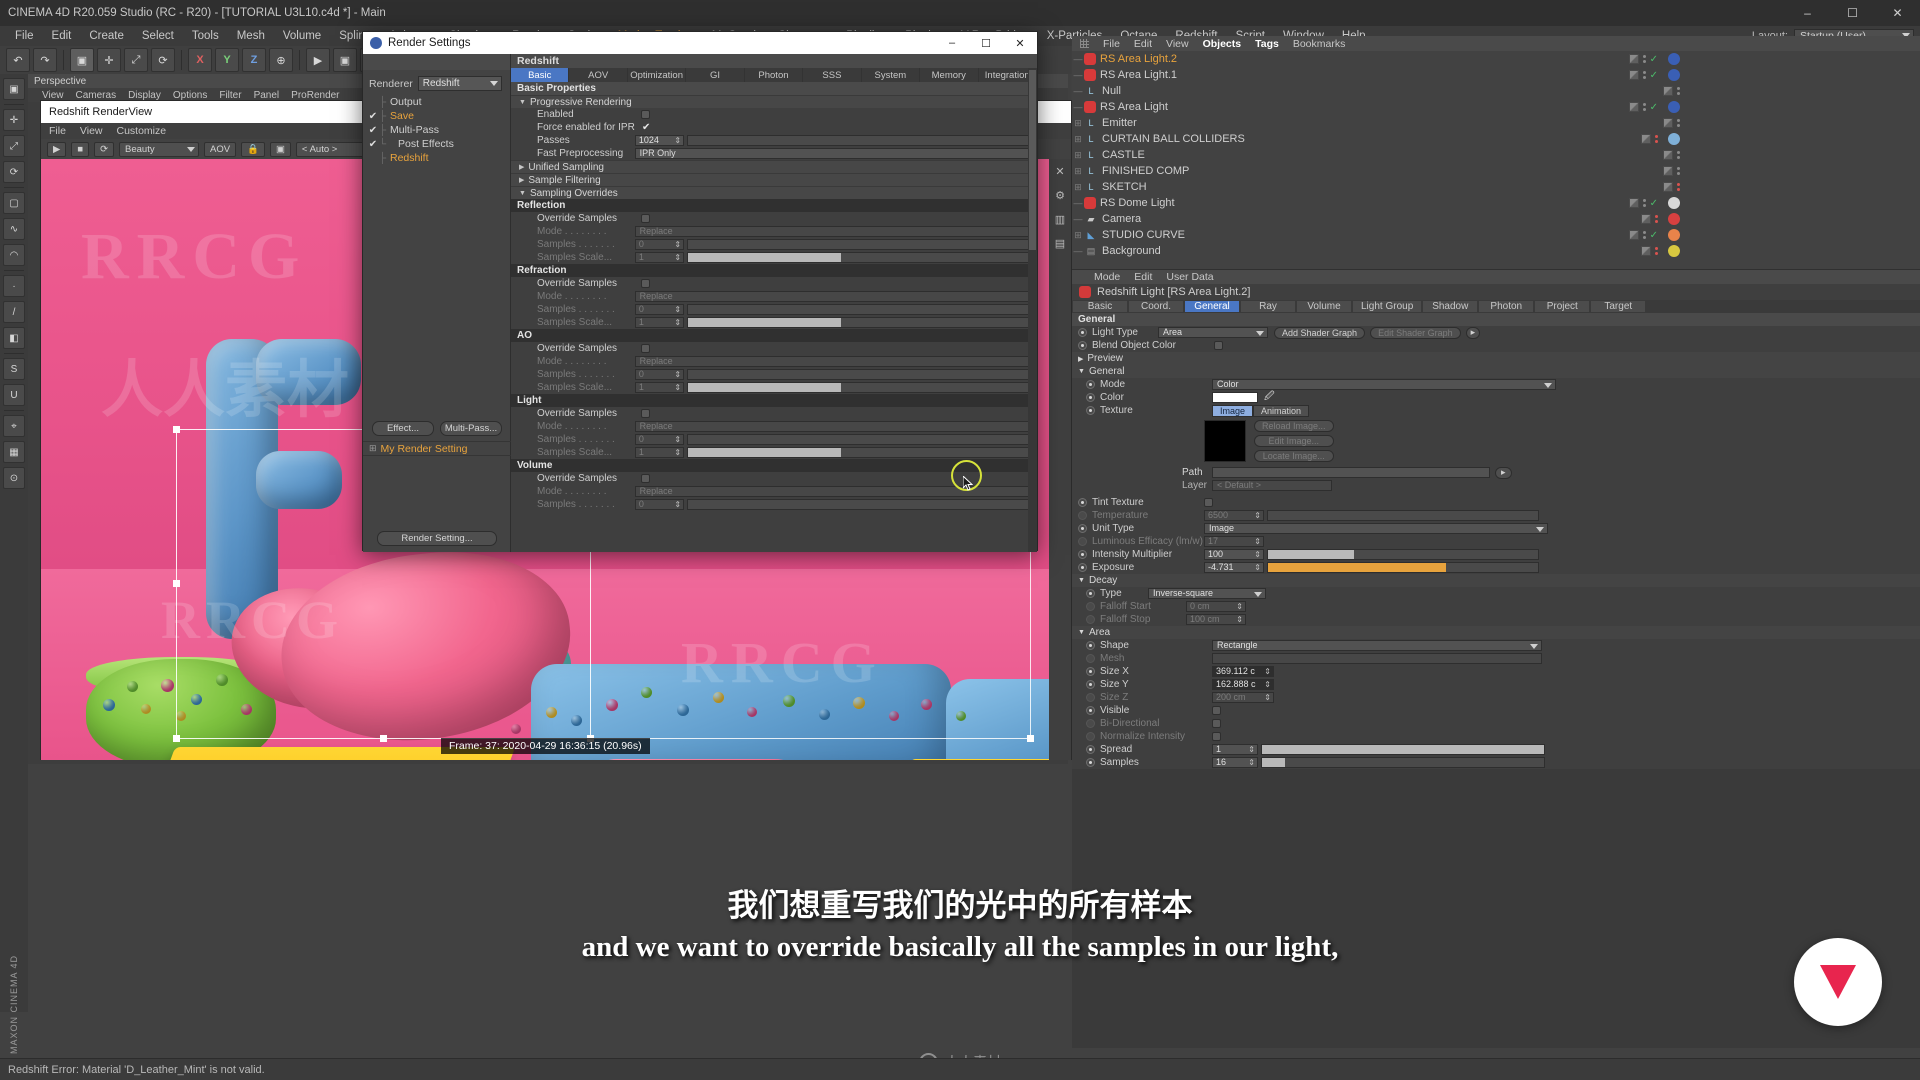  Describe the element at coordinates (1208, 502) in the screenshot. I see `tint-texture-checkbox` at that location.